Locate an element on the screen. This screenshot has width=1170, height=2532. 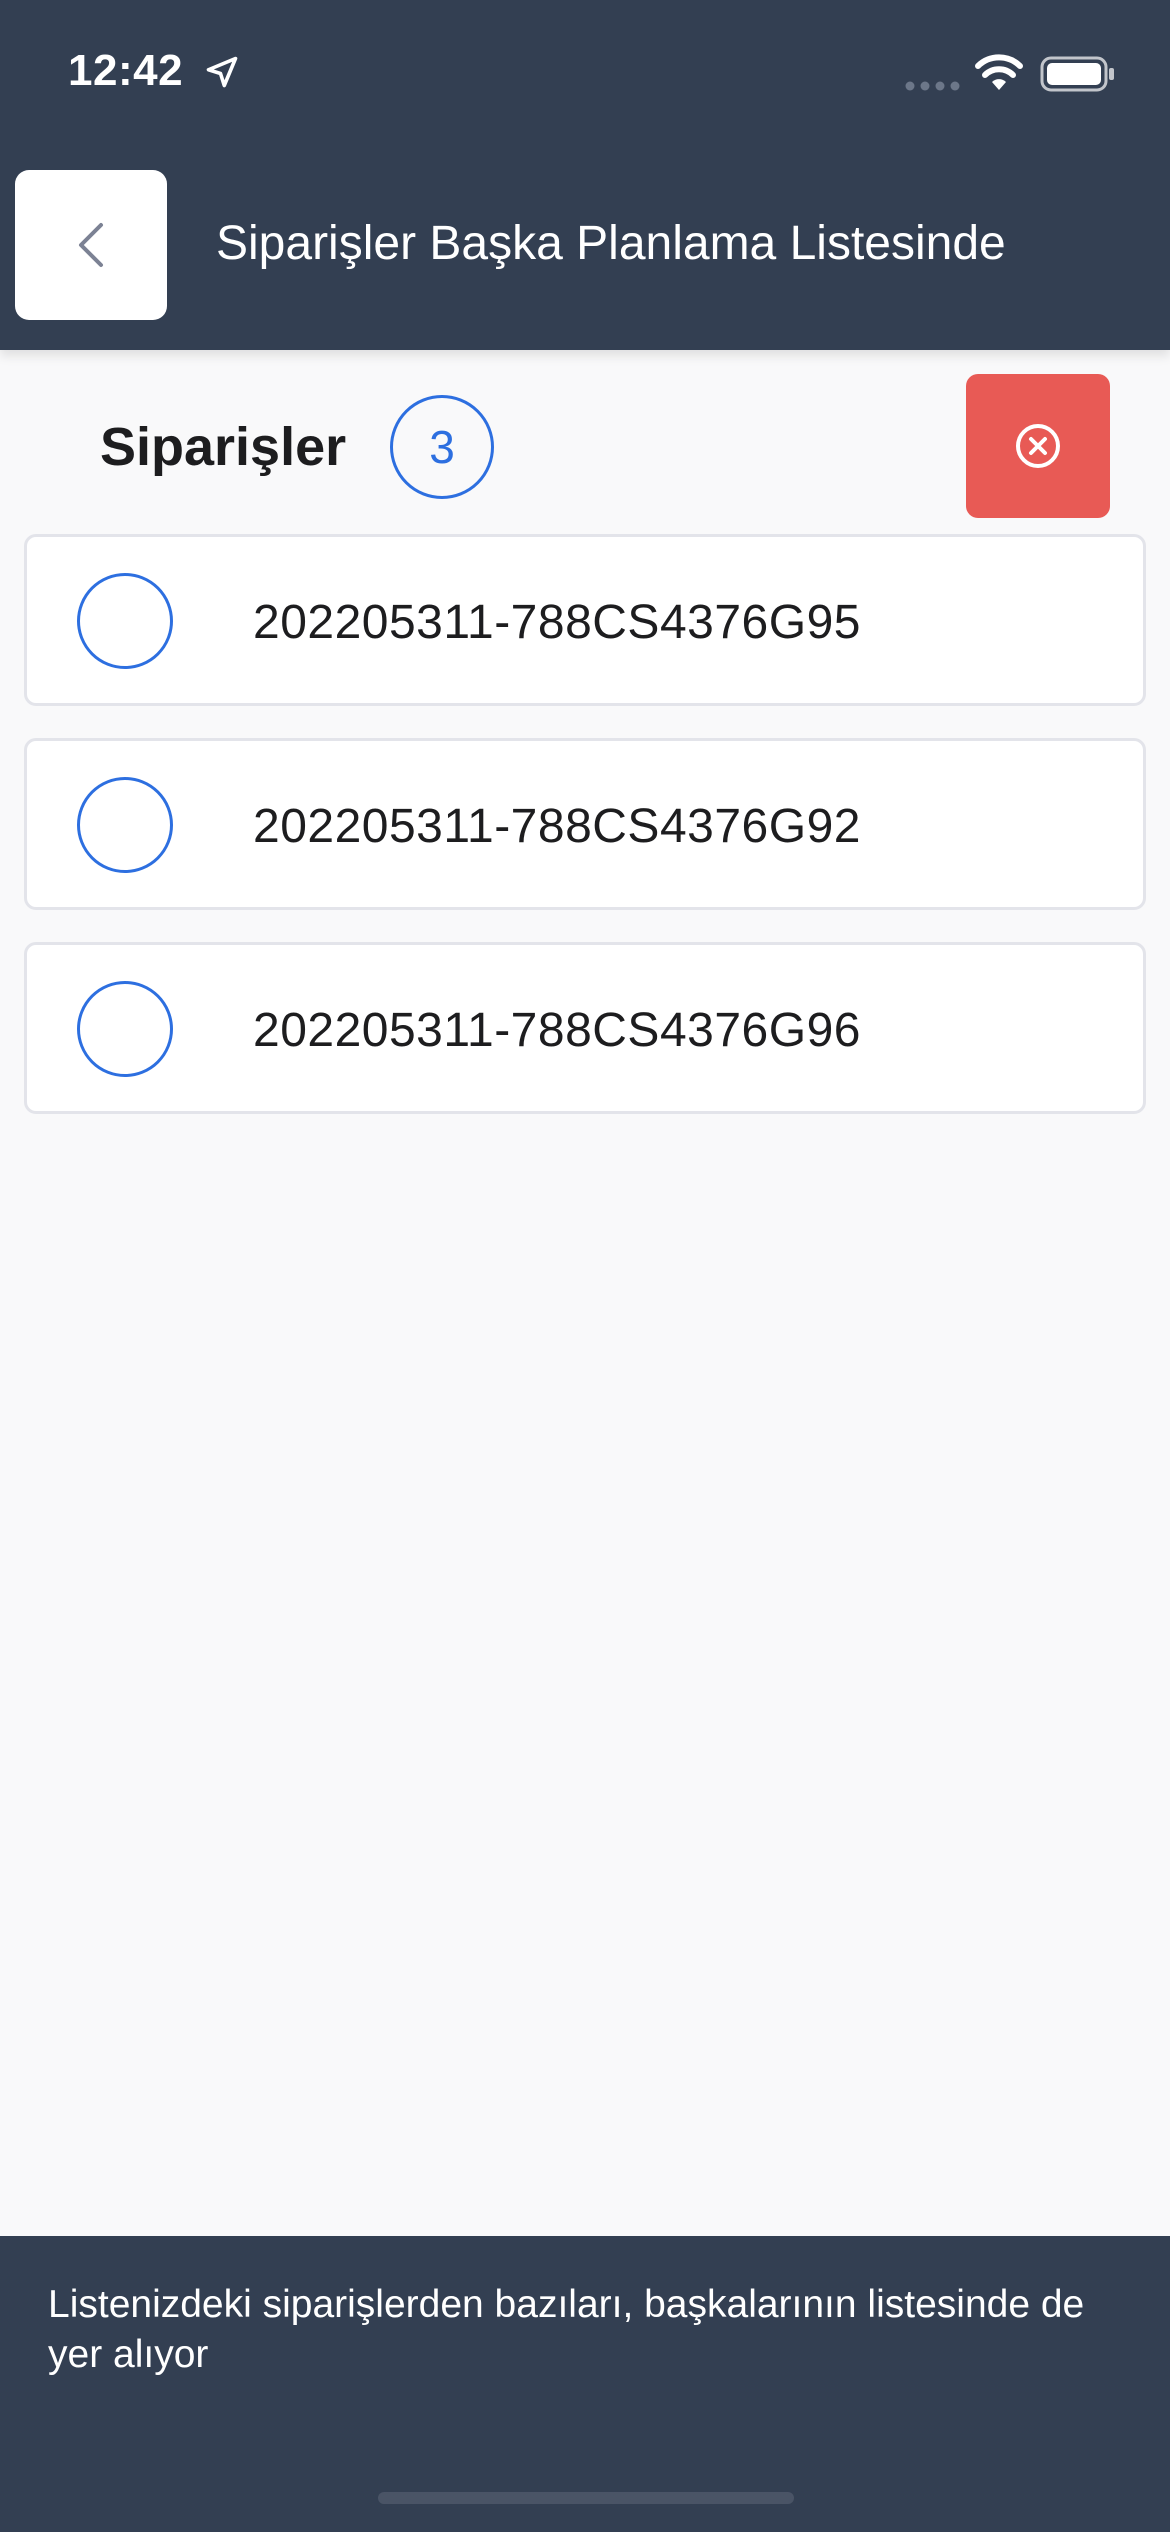
back-button is located at coordinates (91, 245).